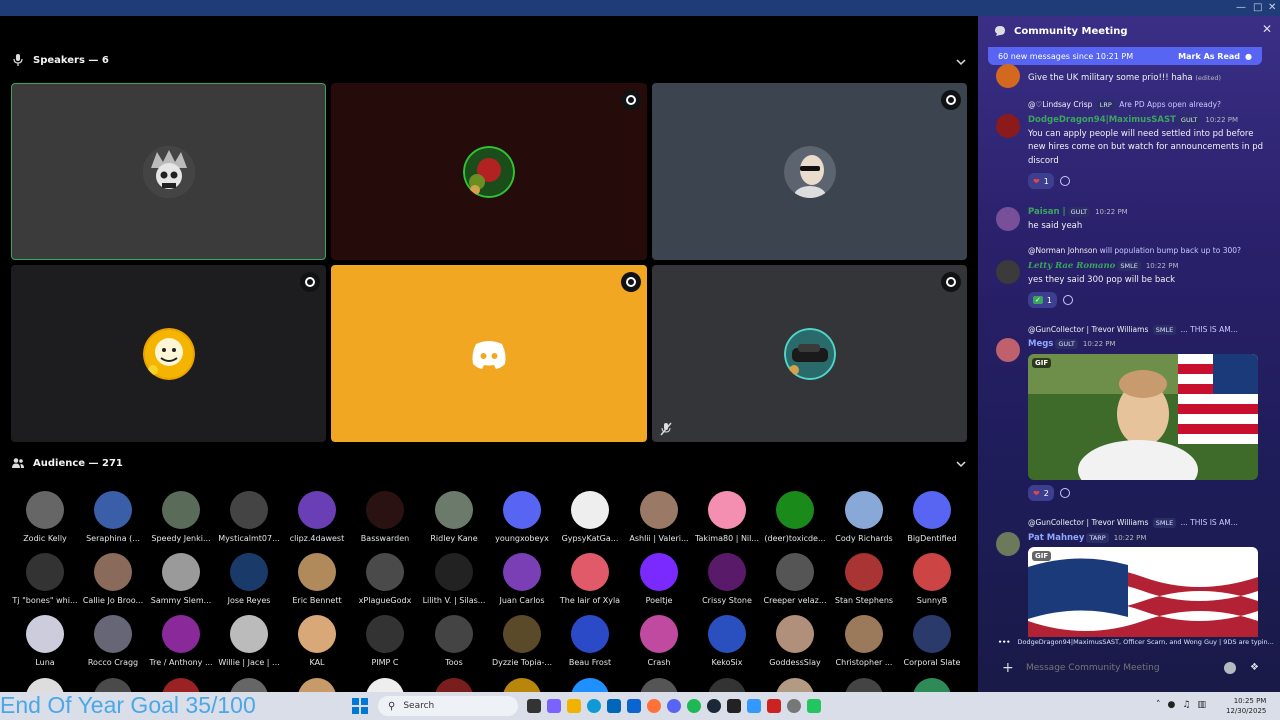 The width and height of the screenshot is (1280, 720). I want to click on audience-member: PIMP C, so click(385, 641).